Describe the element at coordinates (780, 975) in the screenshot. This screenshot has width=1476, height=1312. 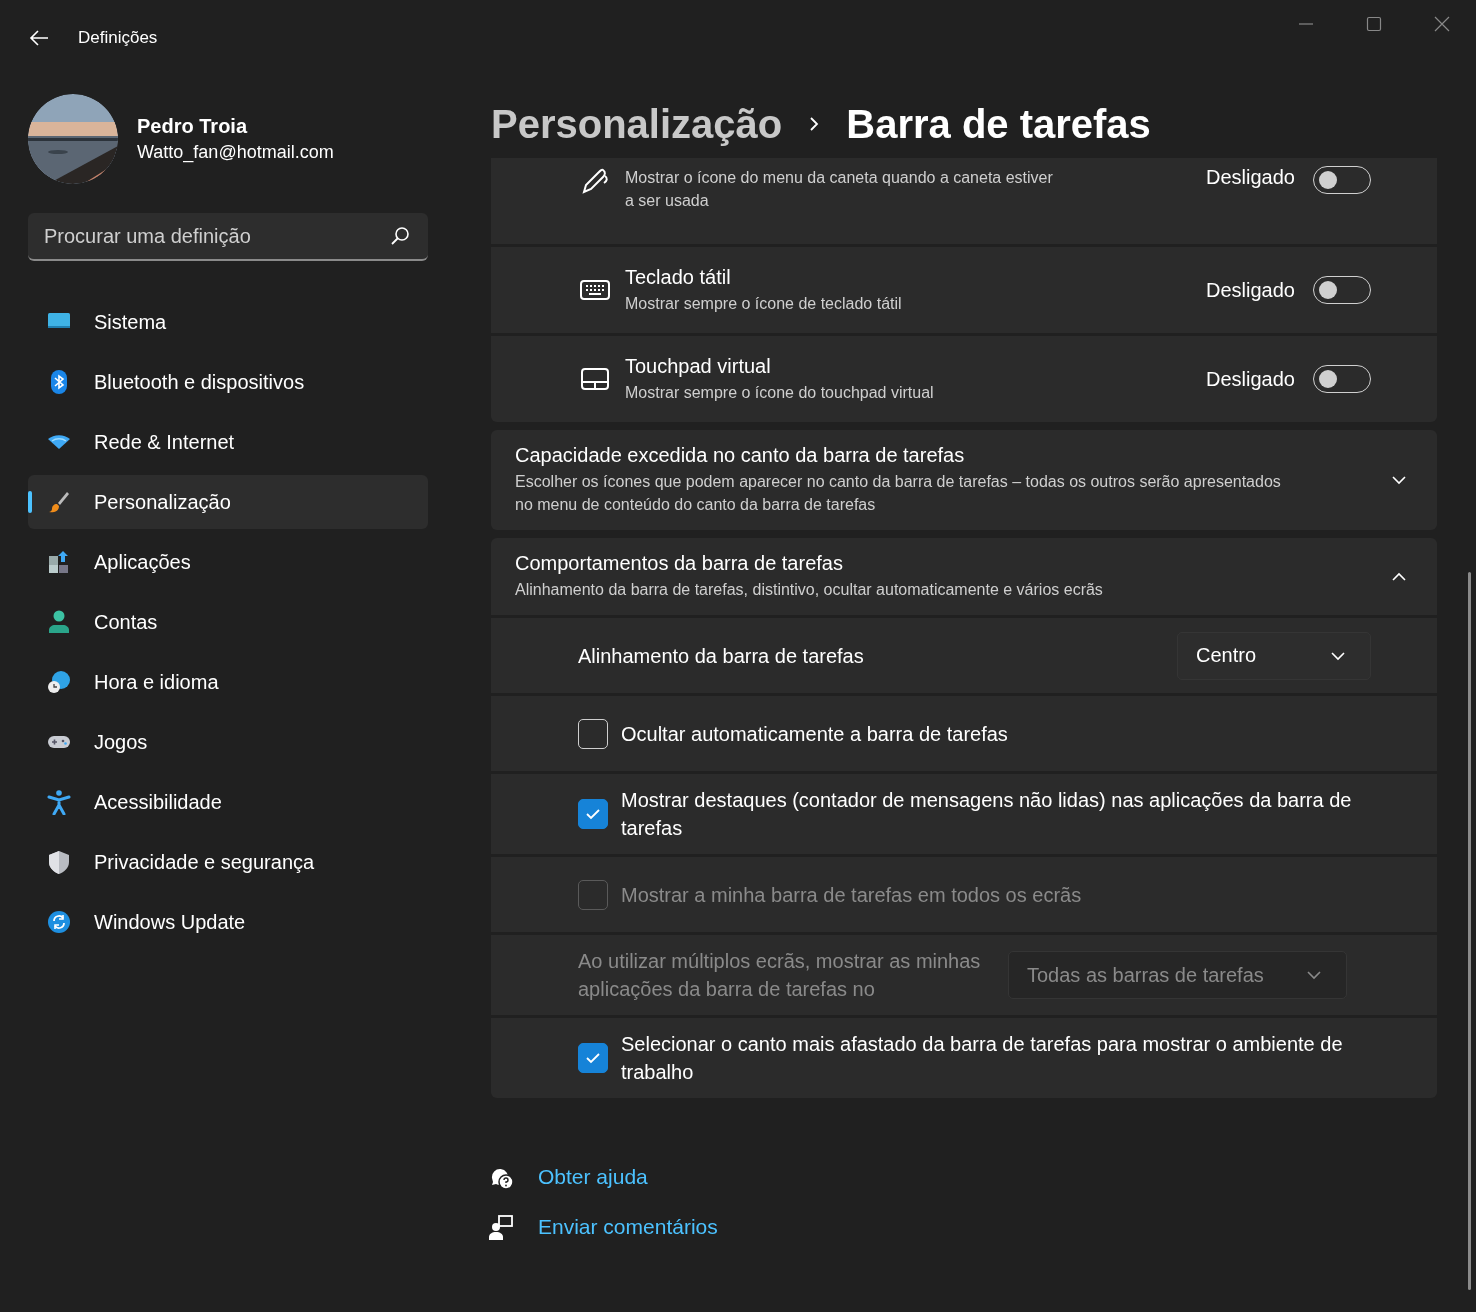
I see `setting-label: Ao utilizar múltiplos ecrãs, mostrar as minhas aplicações da barra de tarefas no` at that location.